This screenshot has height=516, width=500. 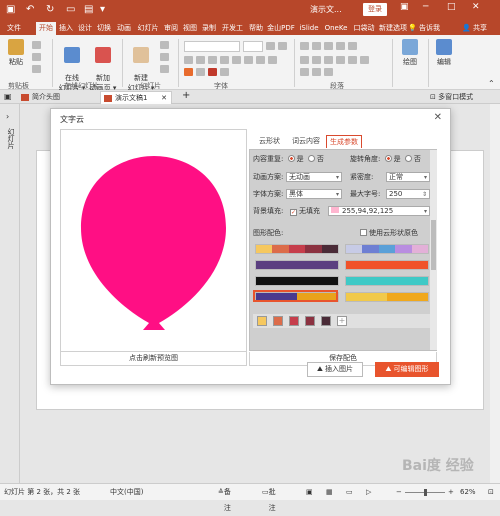 I want to click on palette-scrollbar, so click(x=433, y=250).